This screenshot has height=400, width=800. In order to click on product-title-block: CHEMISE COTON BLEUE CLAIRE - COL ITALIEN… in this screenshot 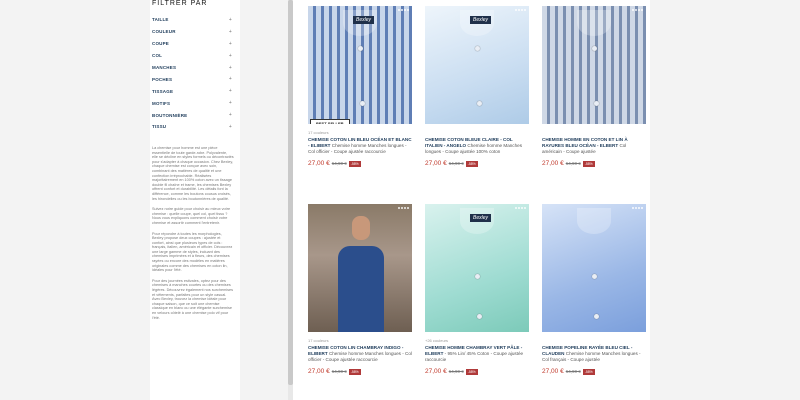, I will do `click(477, 146)`.